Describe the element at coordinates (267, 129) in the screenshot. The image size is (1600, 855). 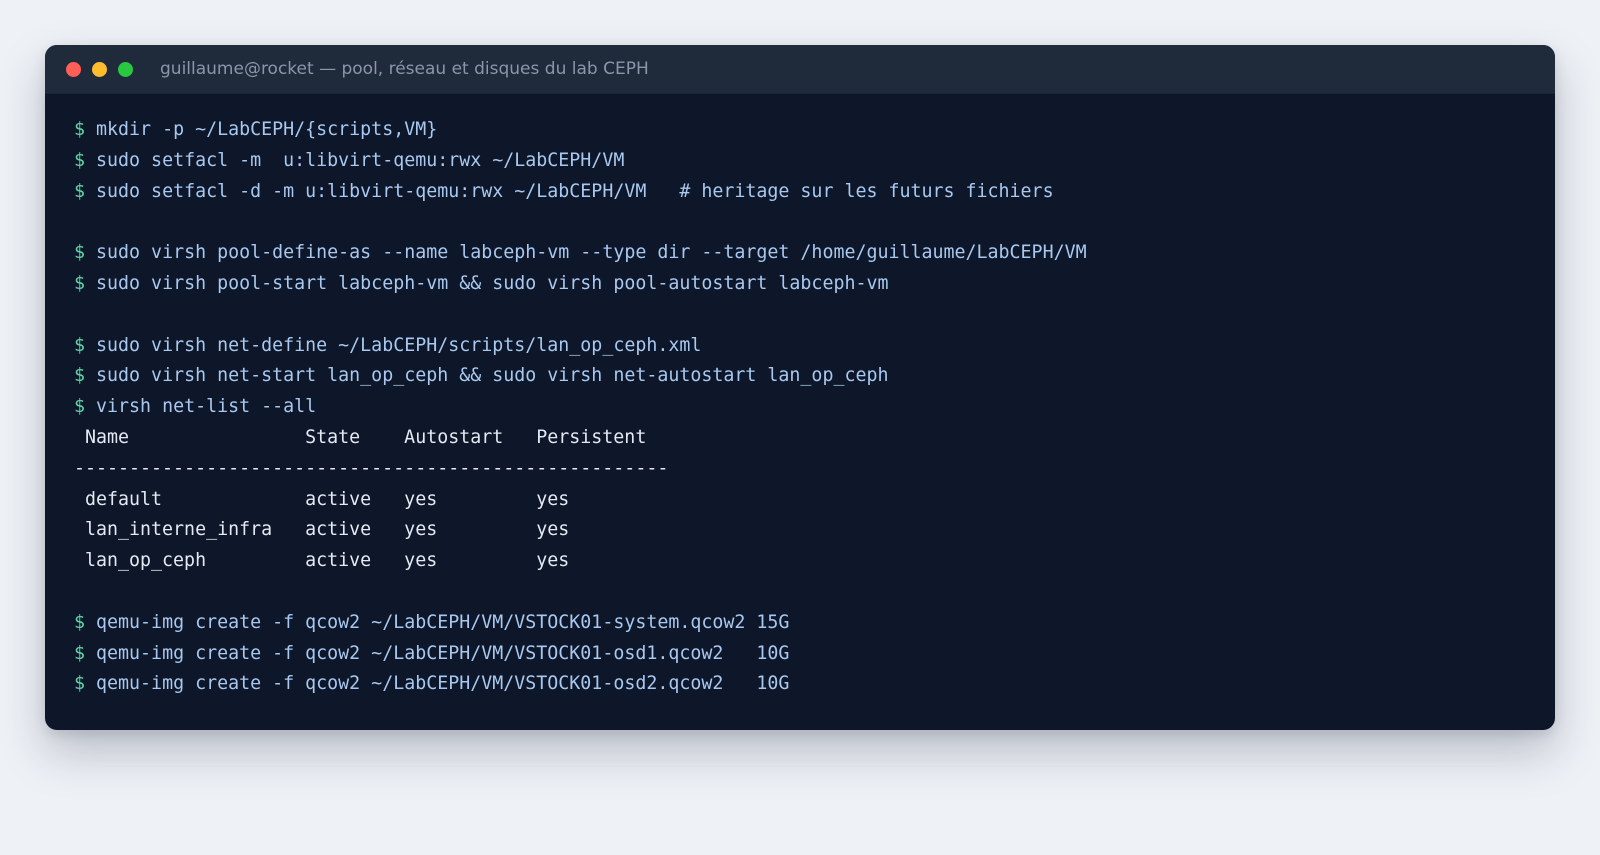
I see `command-text: mkdir -p ~/LabCEPH/{scripts,VM}` at that location.